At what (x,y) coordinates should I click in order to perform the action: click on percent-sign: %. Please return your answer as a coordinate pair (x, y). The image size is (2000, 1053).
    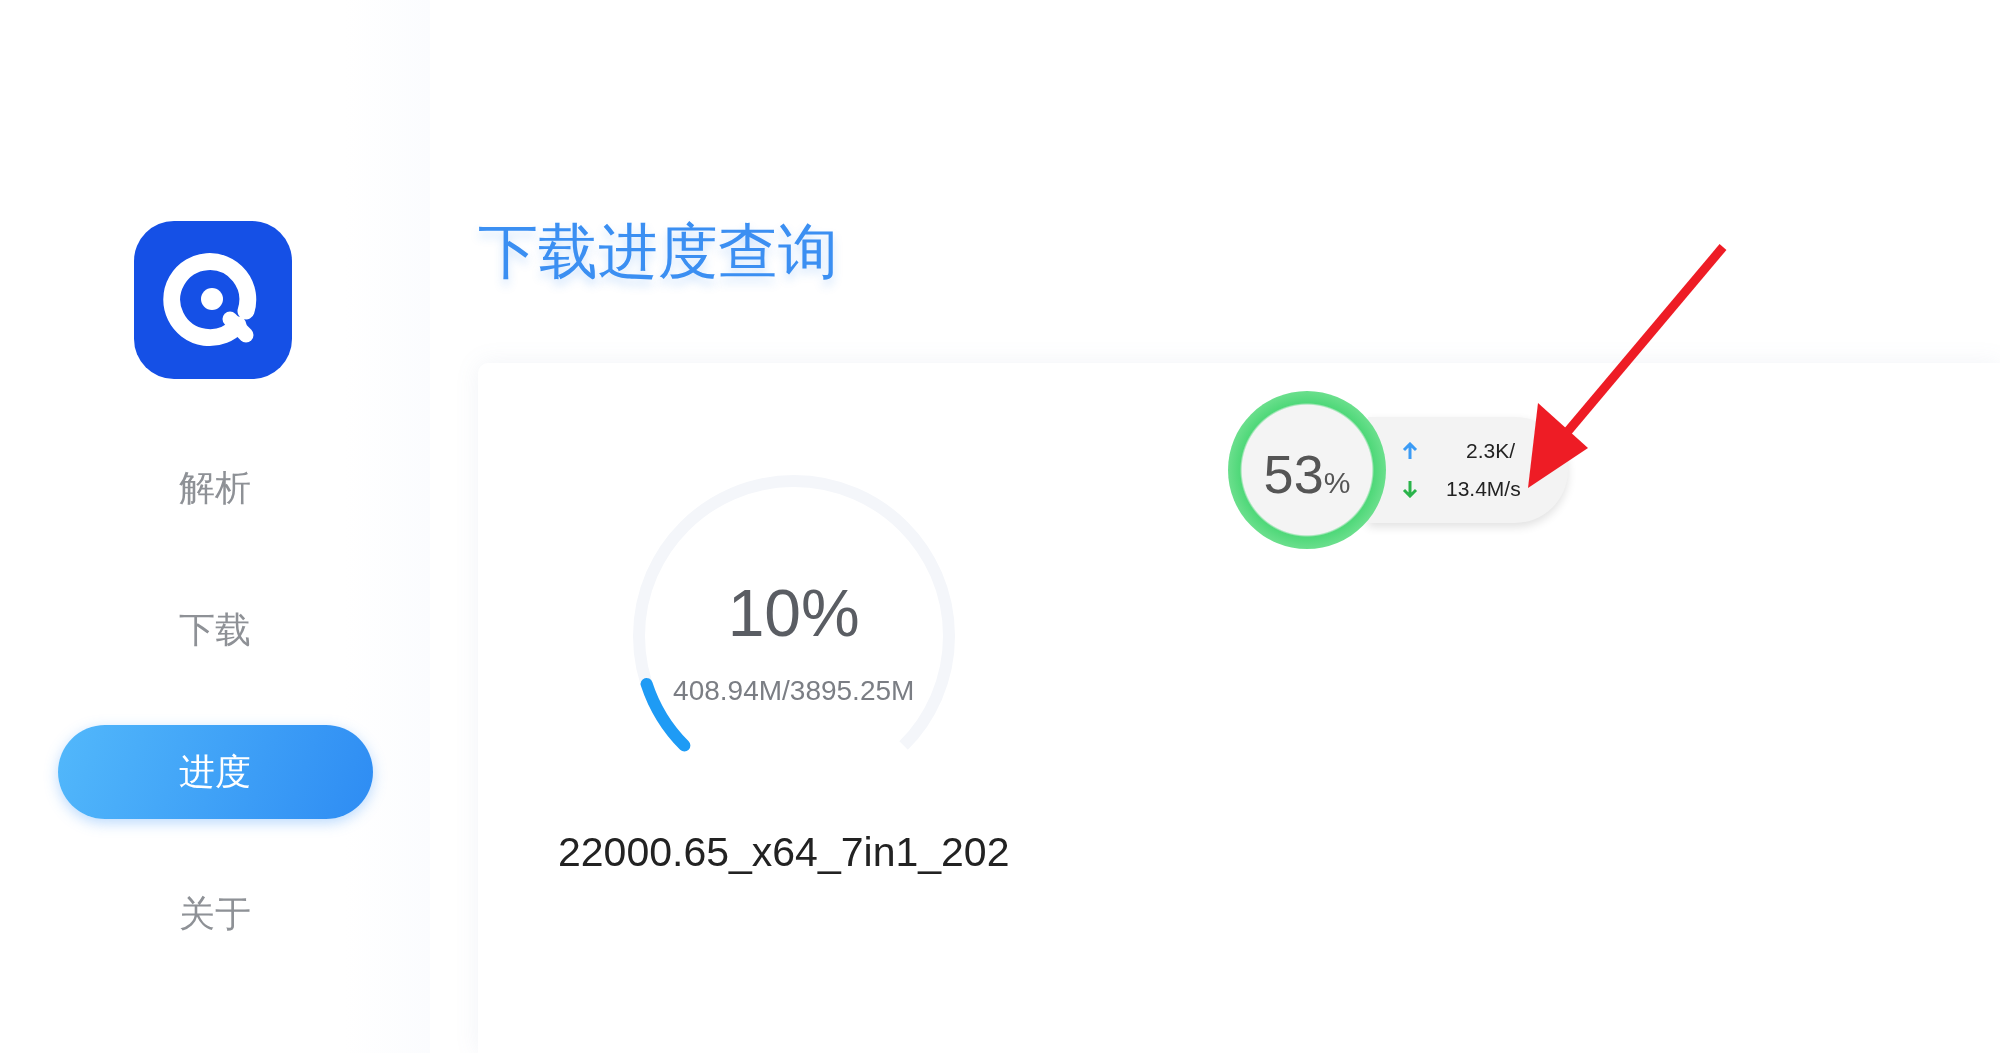
    Looking at the image, I should click on (1337, 483).